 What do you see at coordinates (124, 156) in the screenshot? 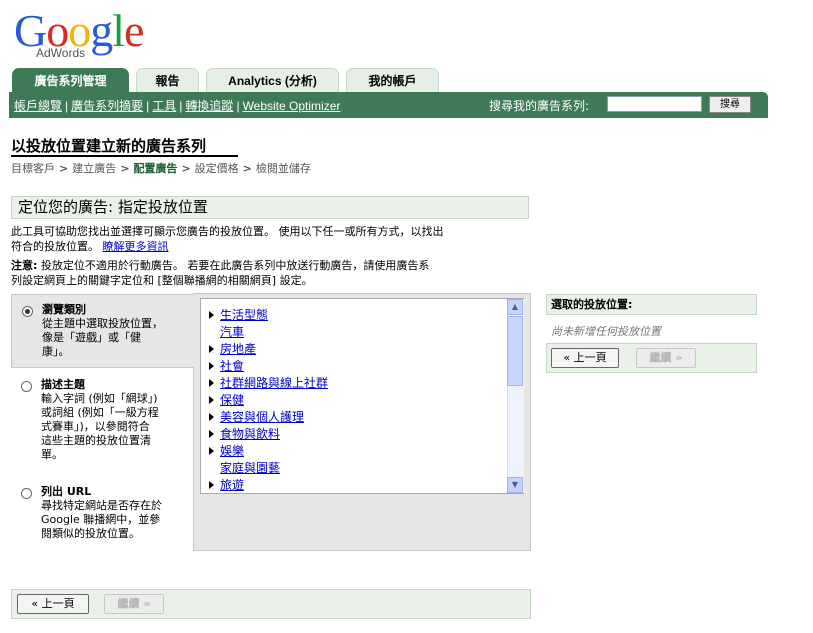
I see `title-underline` at bounding box center [124, 156].